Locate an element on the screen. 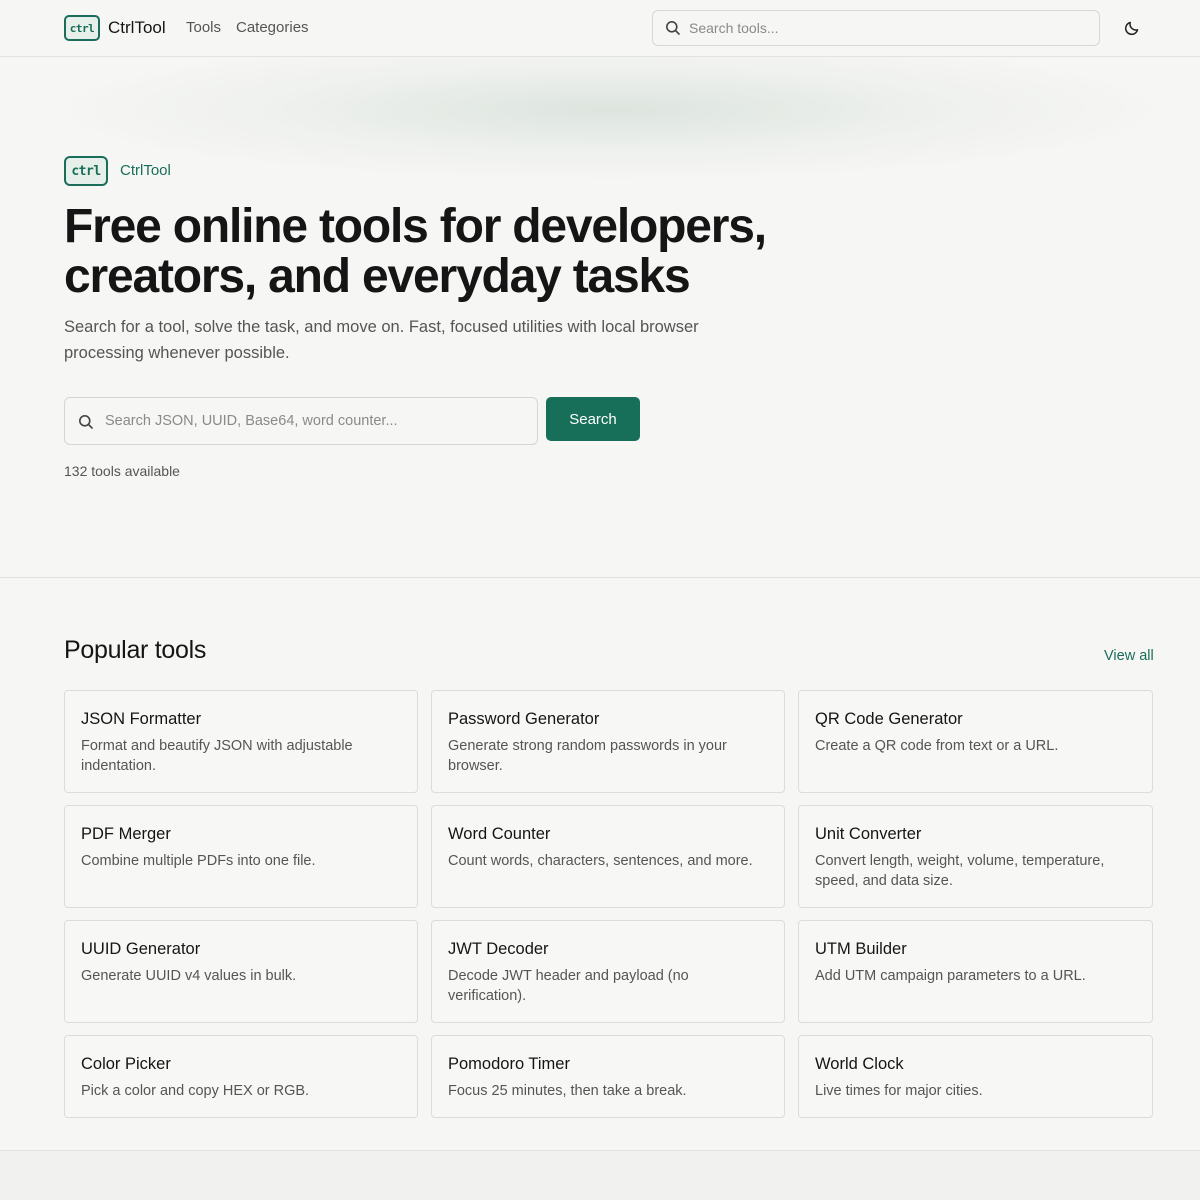 The image size is (1200, 1200). tool-card-title: Unit Converter is located at coordinates (868, 834).